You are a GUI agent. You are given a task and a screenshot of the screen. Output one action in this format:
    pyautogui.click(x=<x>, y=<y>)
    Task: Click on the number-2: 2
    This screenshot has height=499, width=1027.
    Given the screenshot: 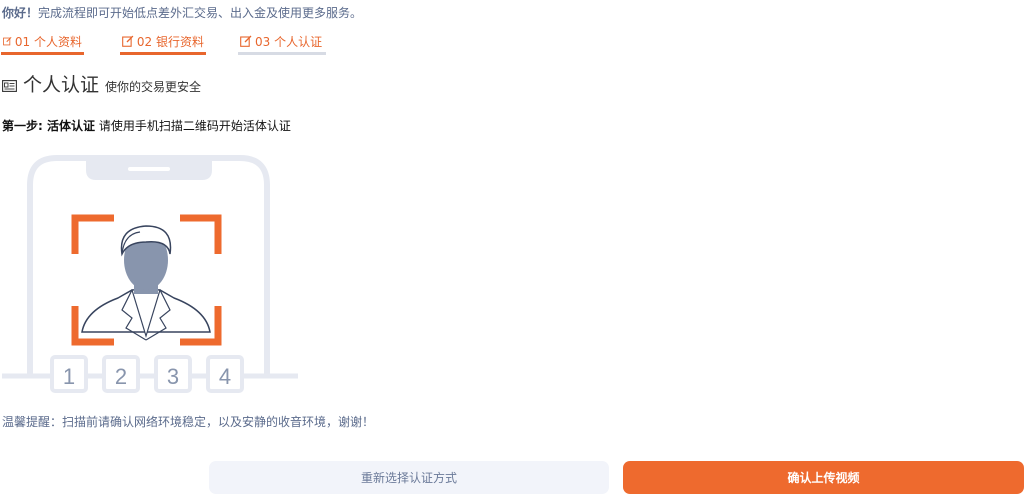 What is the action you would take?
    pyautogui.click(x=121, y=376)
    